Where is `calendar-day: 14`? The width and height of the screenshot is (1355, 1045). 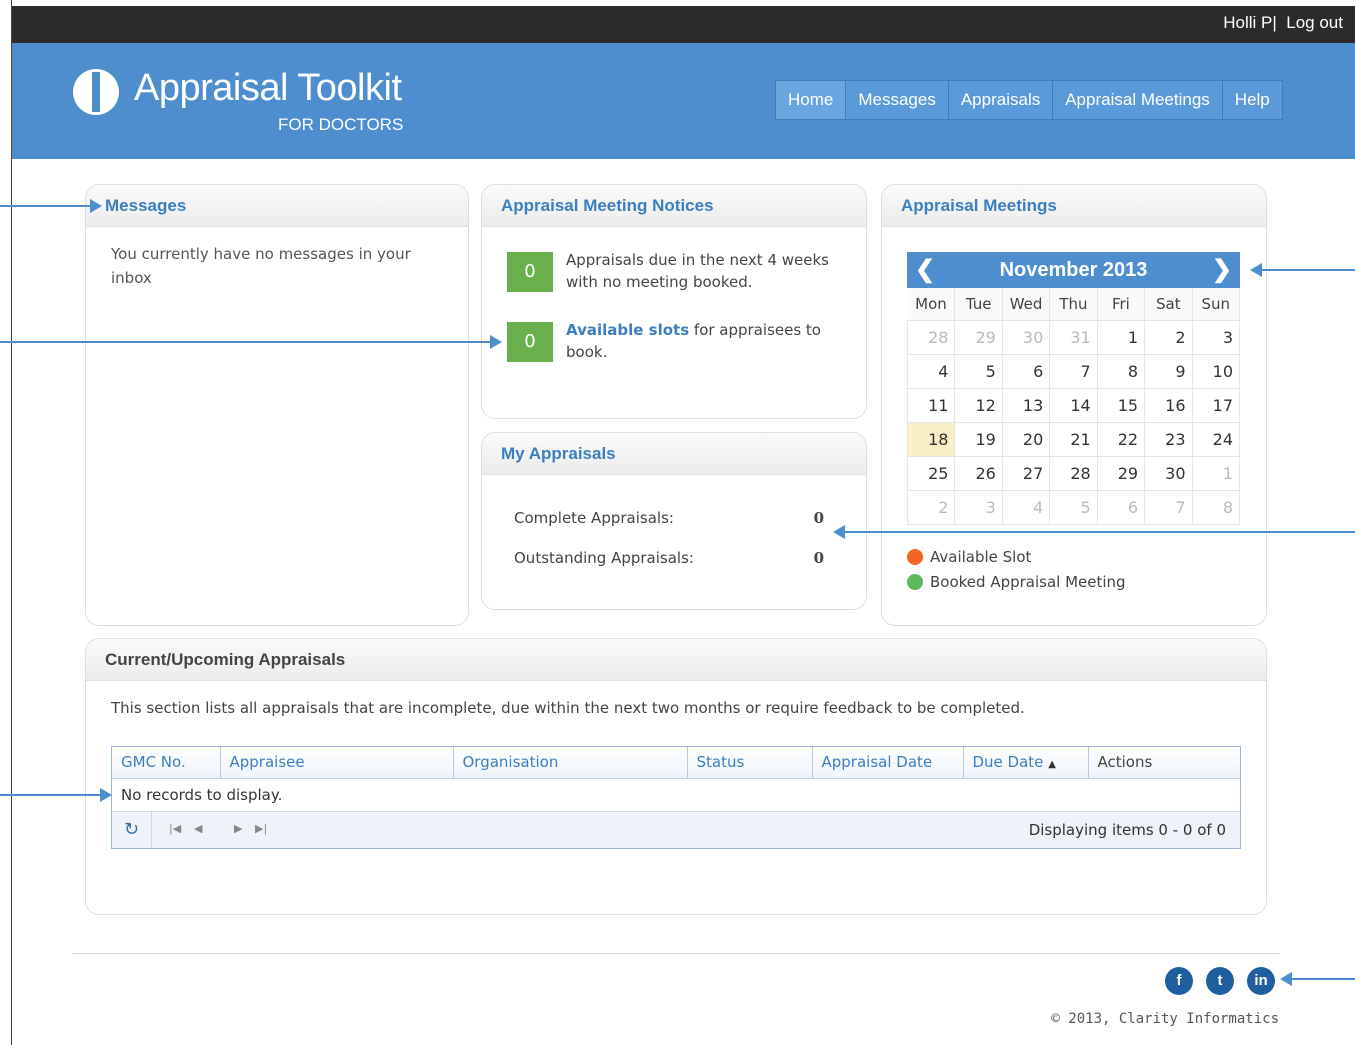
calendar-day: 14 is located at coordinates (1073, 405).